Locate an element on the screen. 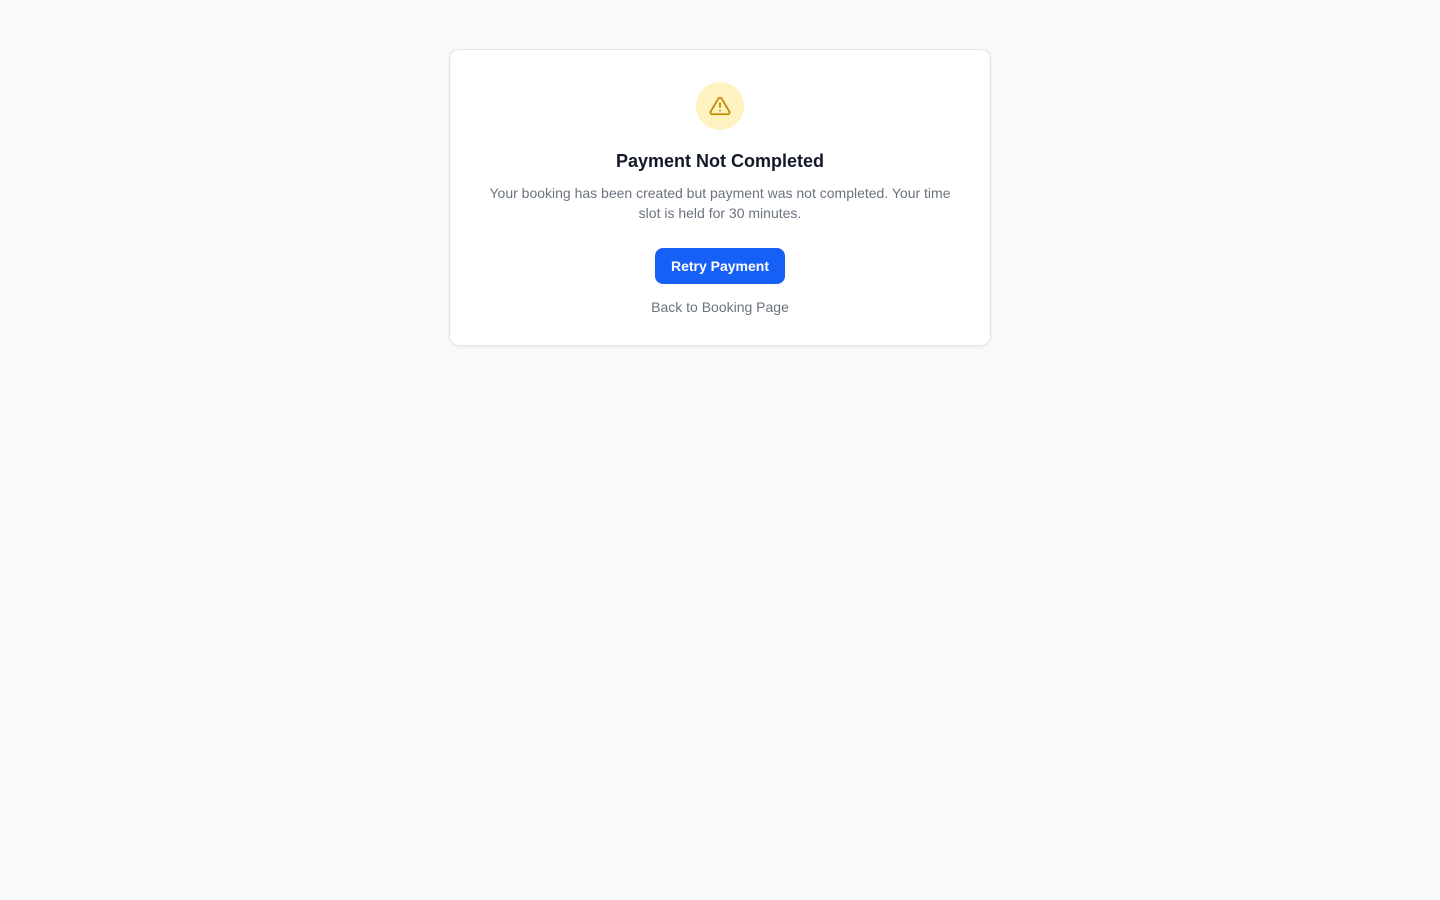 The image size is (1440, 900). page-title: Payment Not Completed is located at coordinates (720, 161).